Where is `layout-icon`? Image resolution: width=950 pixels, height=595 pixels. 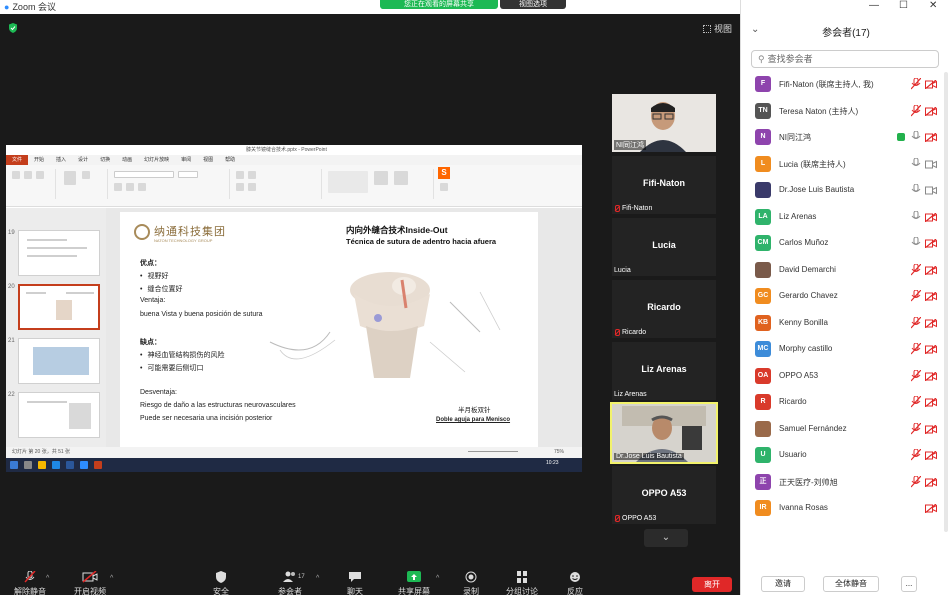
layout-icon is located at coordinates (86, 175).